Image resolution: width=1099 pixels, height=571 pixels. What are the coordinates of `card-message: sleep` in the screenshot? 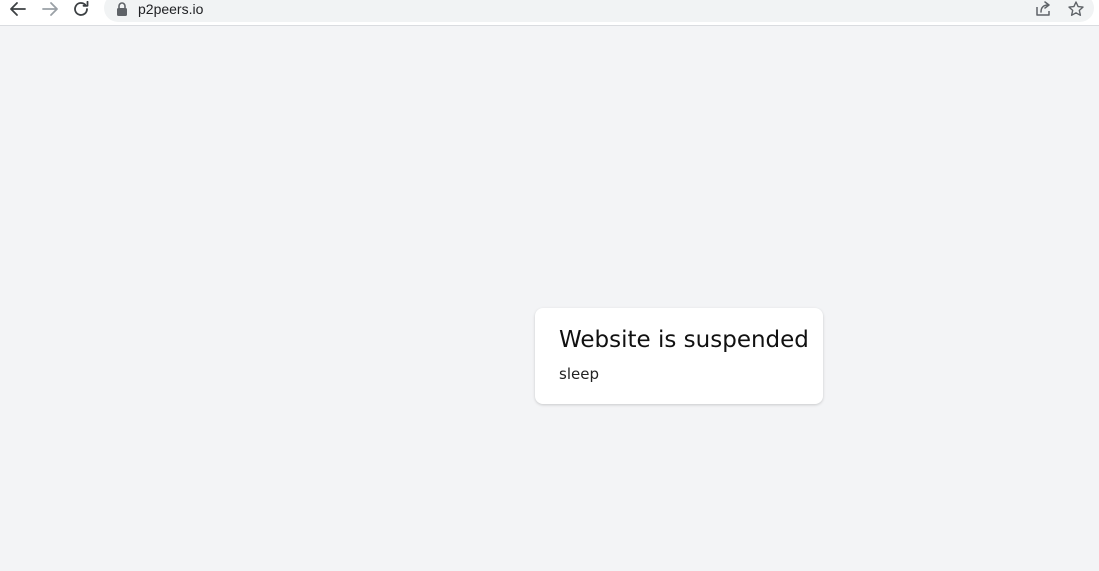 It's located at (579, 374).